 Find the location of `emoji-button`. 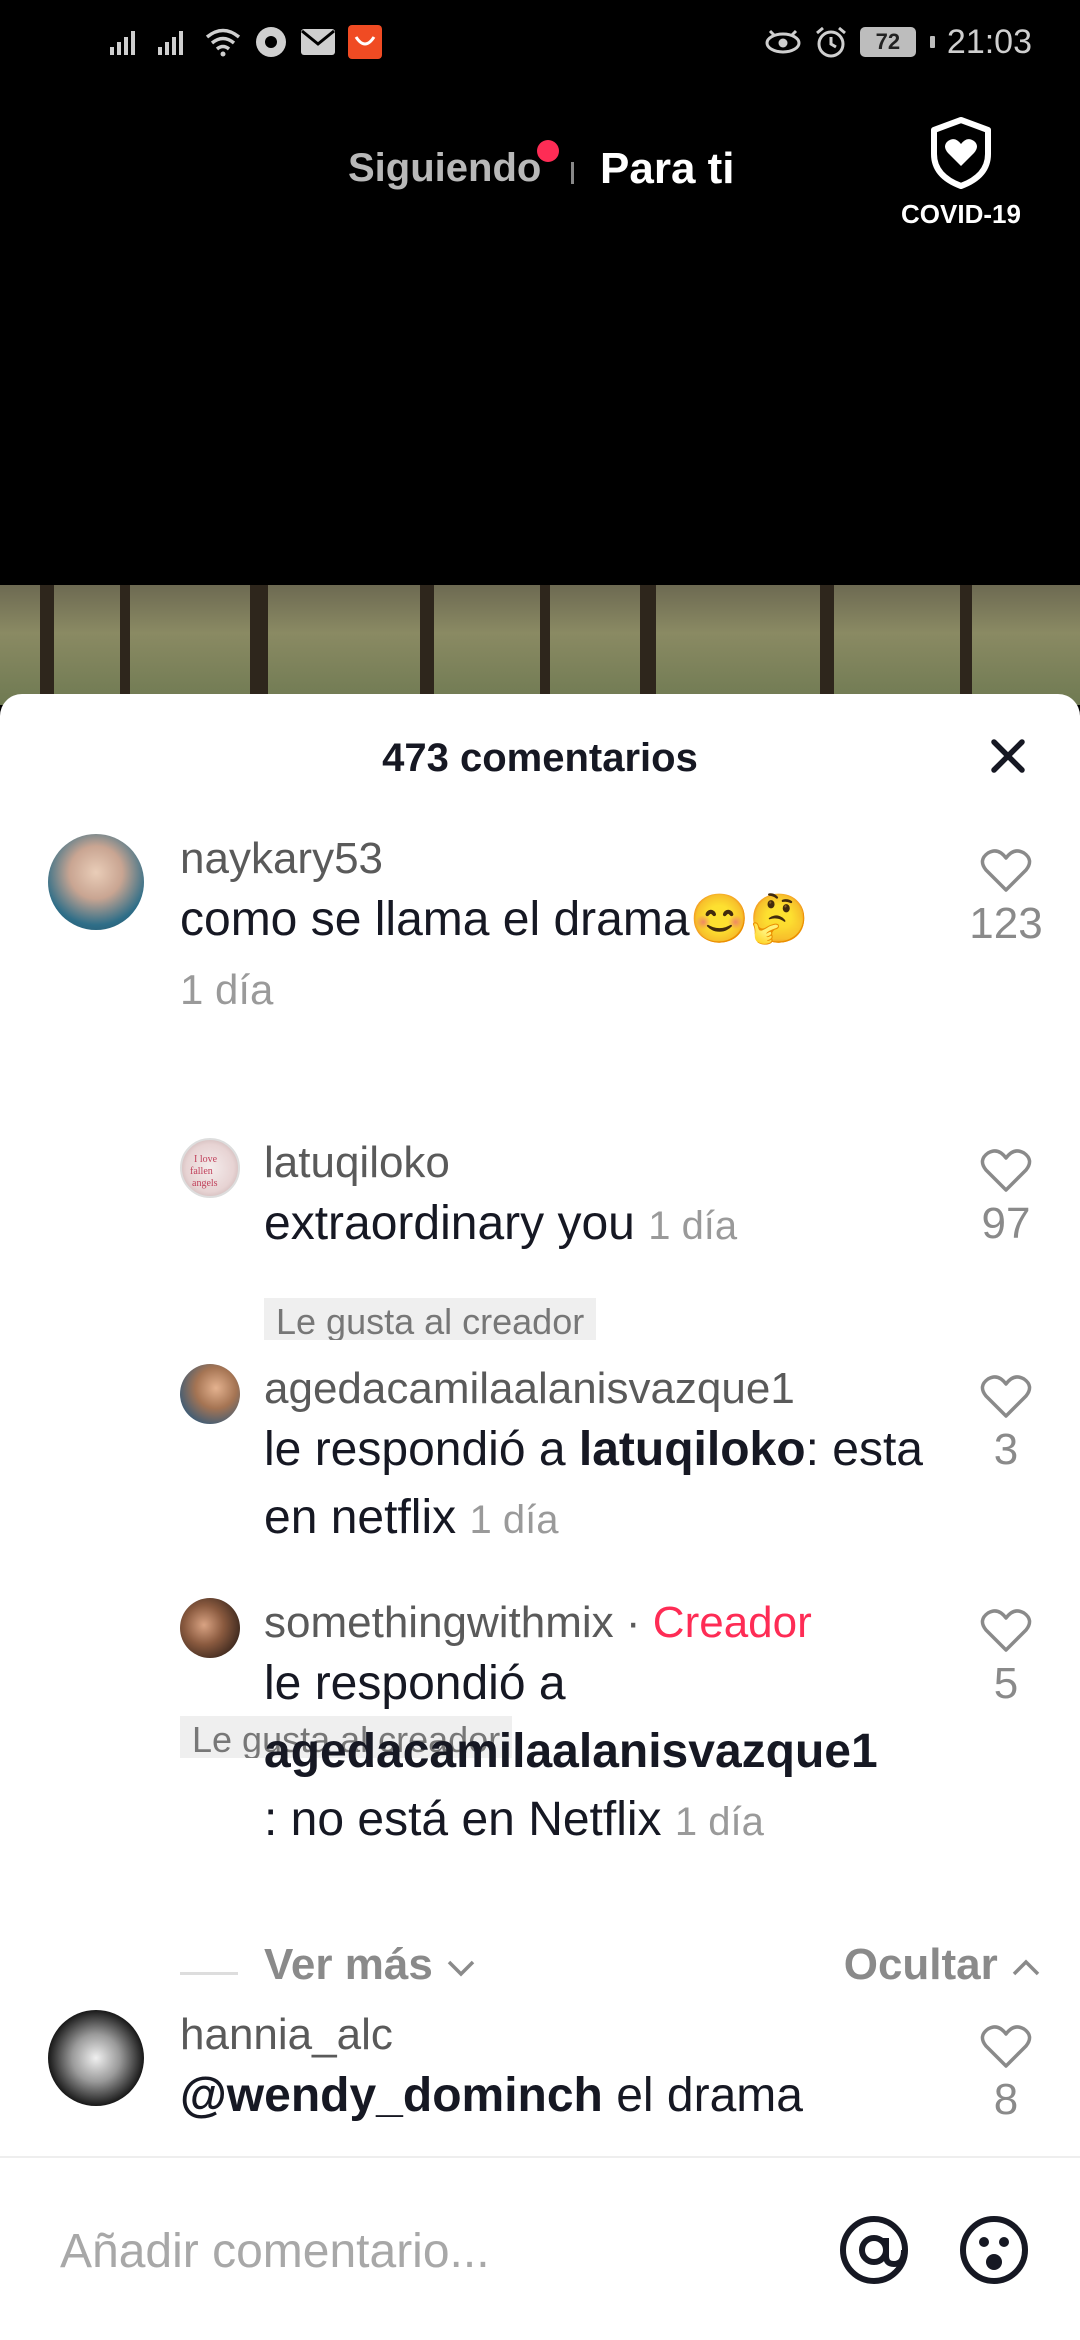

emoji-button is located at coordinates (994, 2250).